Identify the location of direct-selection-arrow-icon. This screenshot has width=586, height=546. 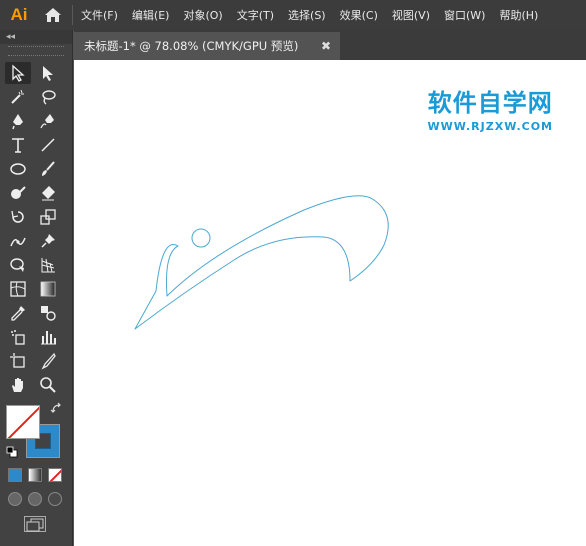
(48, 73).